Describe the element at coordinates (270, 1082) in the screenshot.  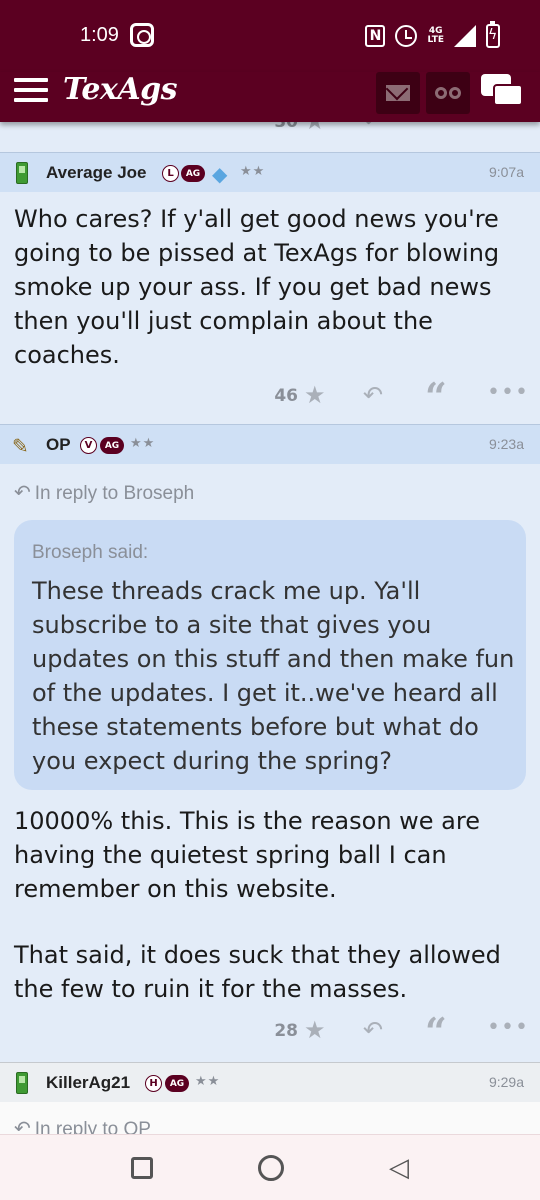
I see `post-header: KillerAg21 H AG ★★ 9:29a` at that location.